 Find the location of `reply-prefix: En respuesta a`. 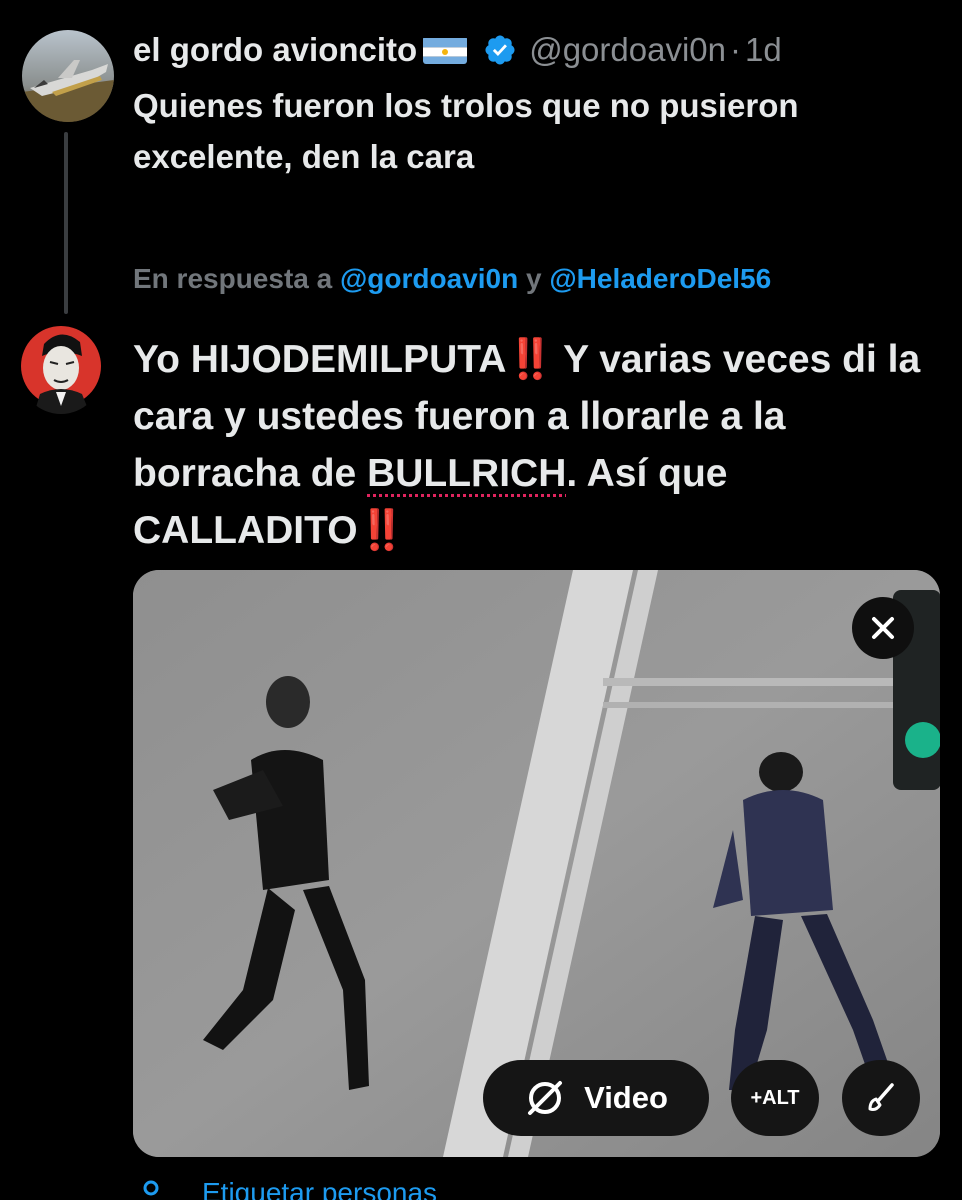

reply-prefix: En respuesta a is located at coordinates (233, 278).